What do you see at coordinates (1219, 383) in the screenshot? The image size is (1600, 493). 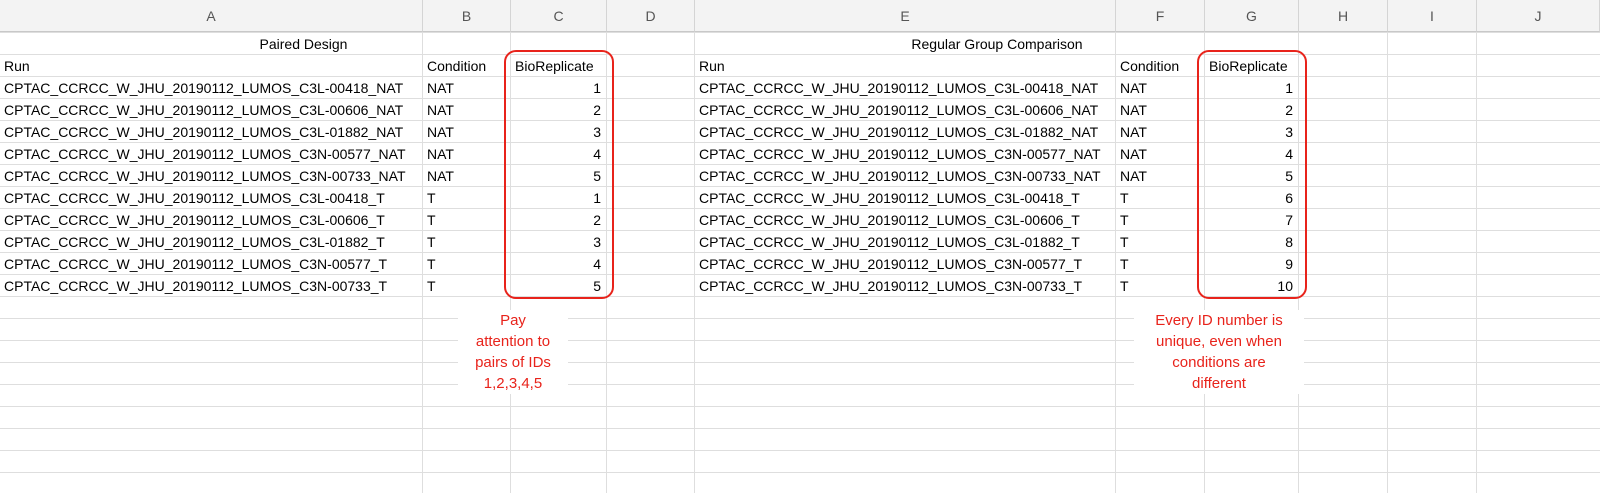 I see `note-line: different` at bounding box center [1219, 383].